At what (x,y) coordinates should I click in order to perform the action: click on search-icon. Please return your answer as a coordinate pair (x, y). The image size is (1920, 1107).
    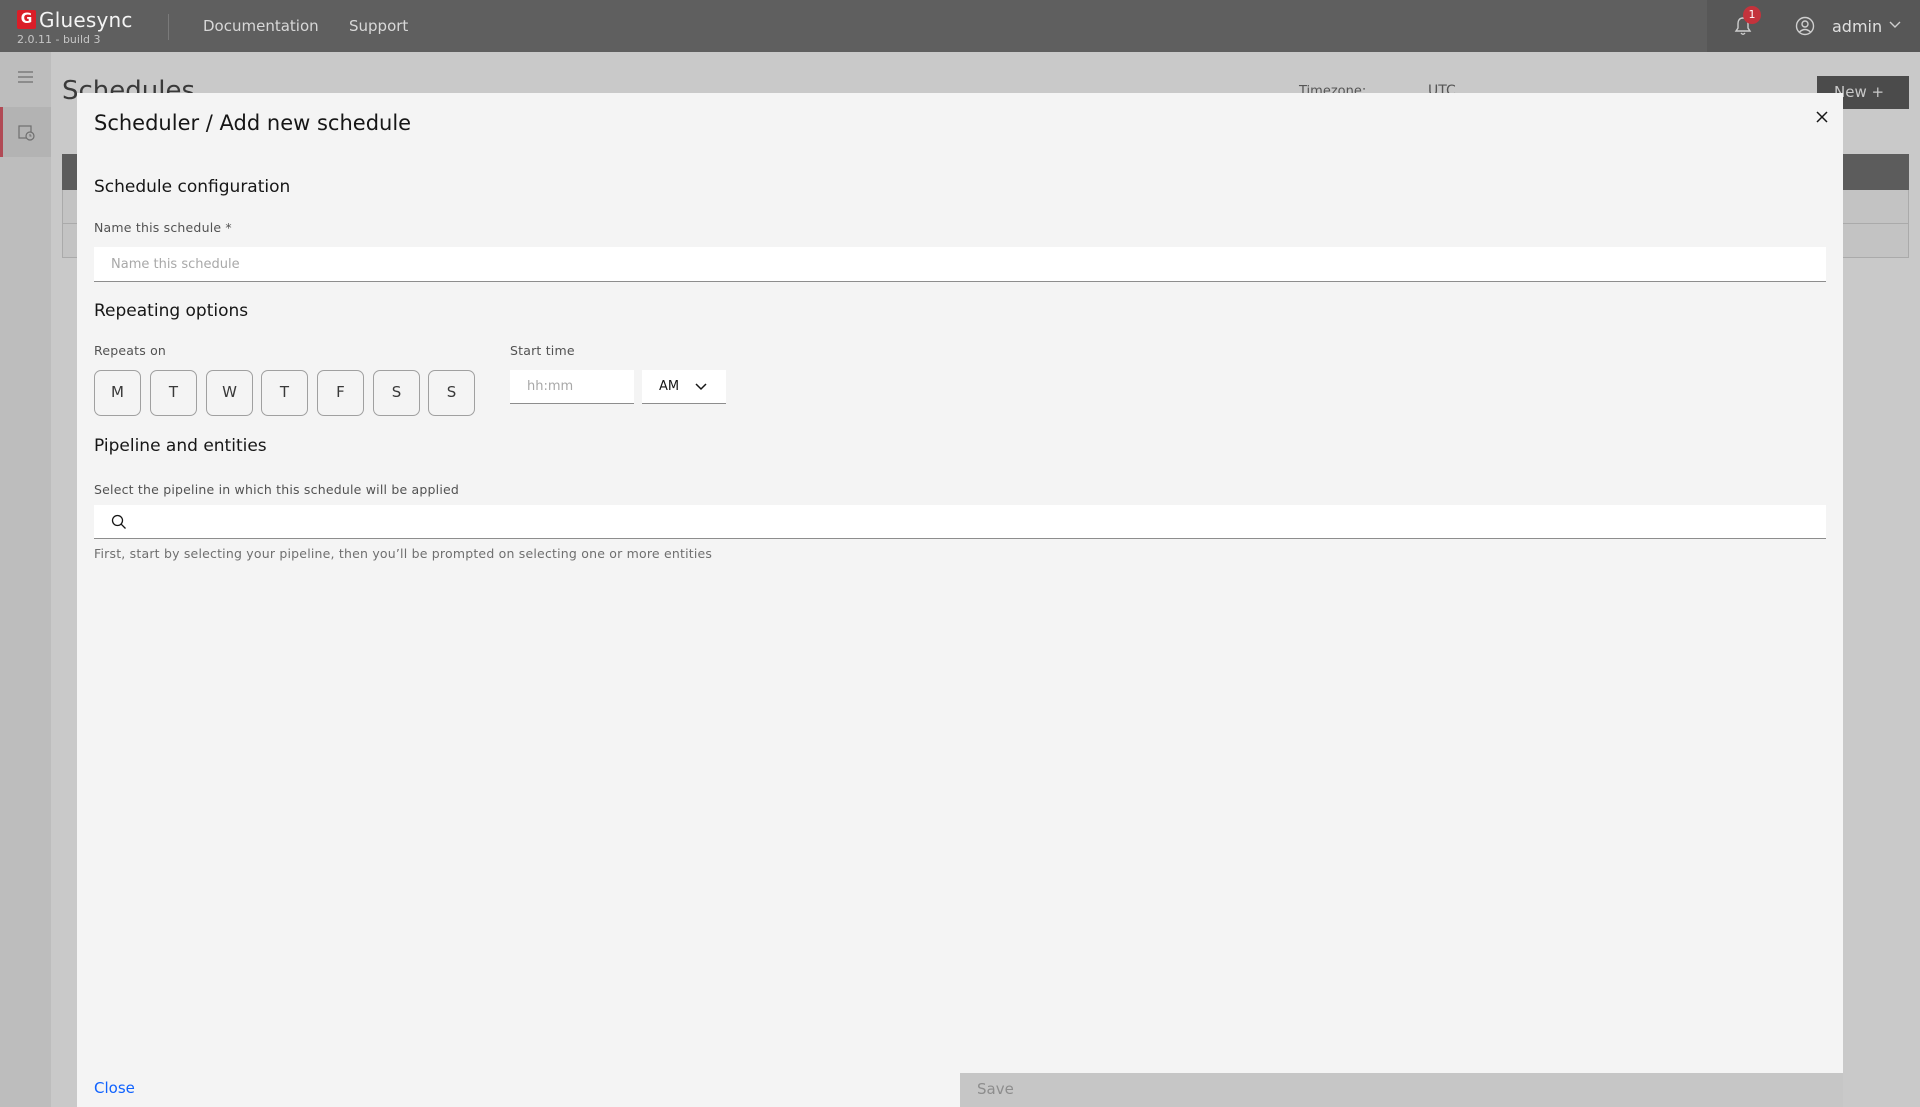
    Looking at the image, I should click on (118, 521).